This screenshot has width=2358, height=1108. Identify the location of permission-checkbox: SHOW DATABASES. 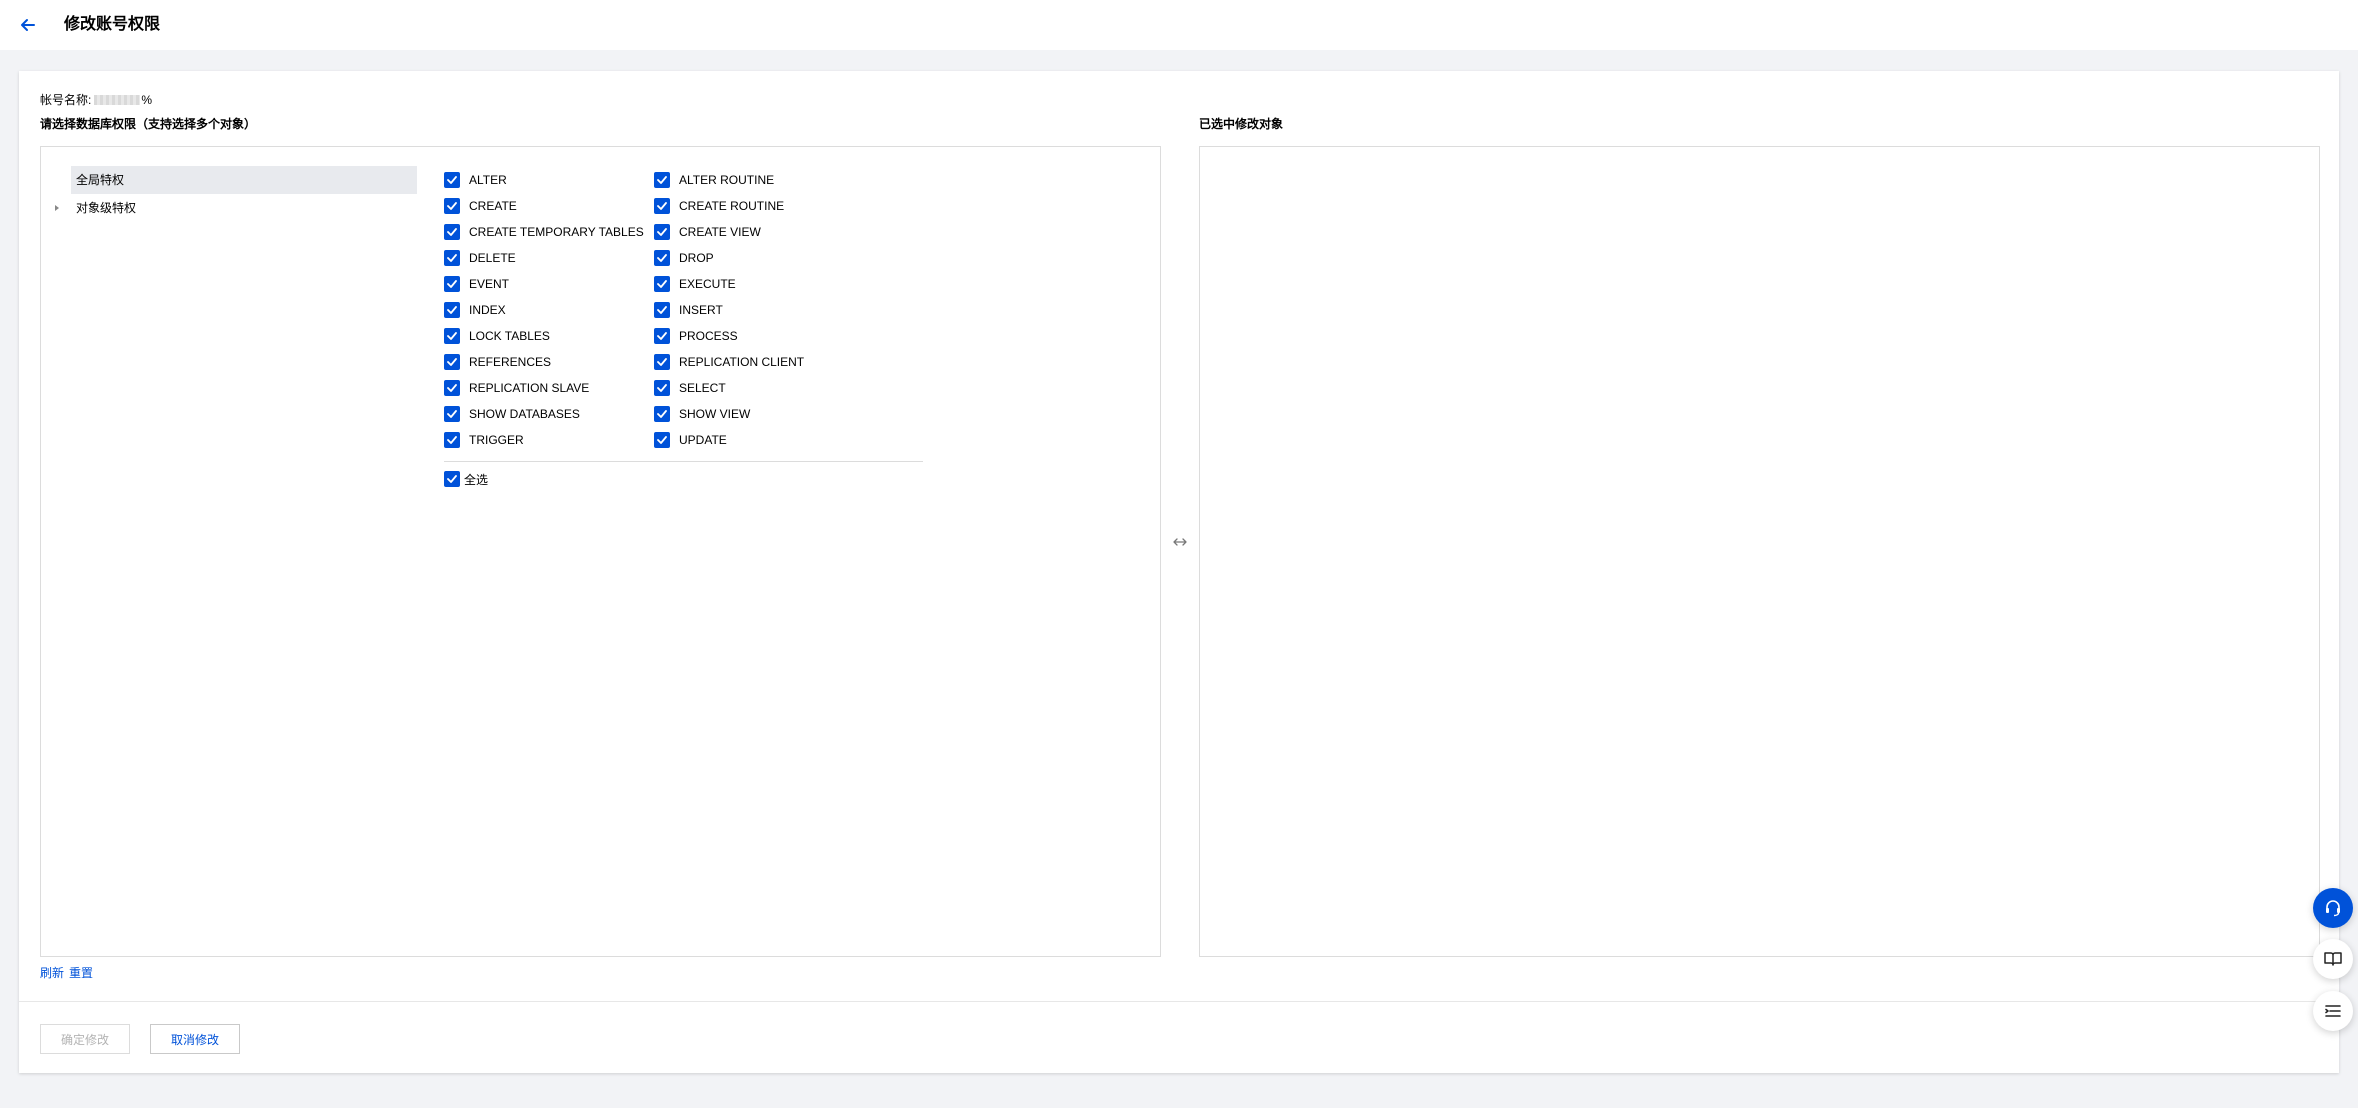
(512, 414).